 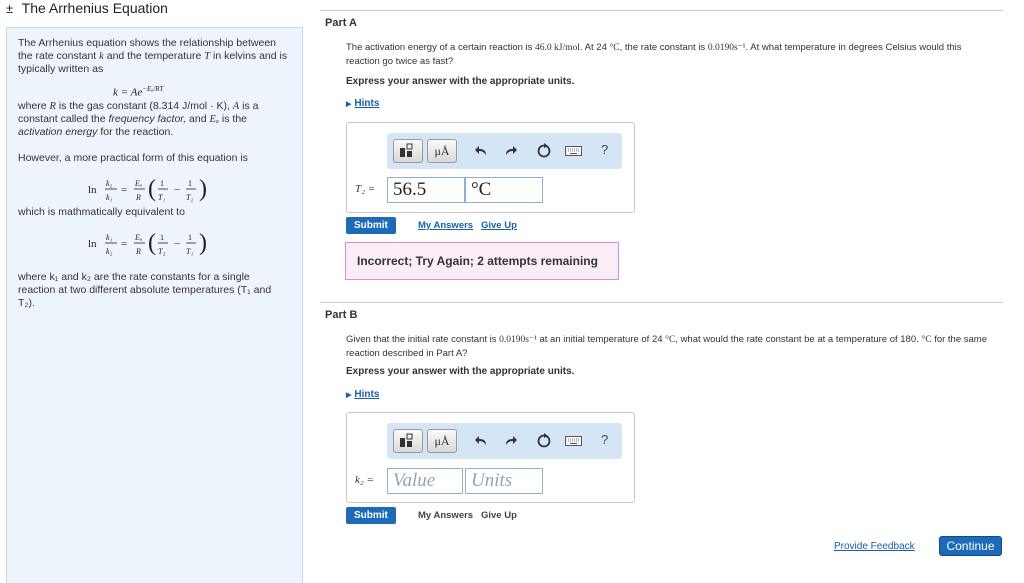 I want to click on eq2-r: R, so click(x=138, y=251).